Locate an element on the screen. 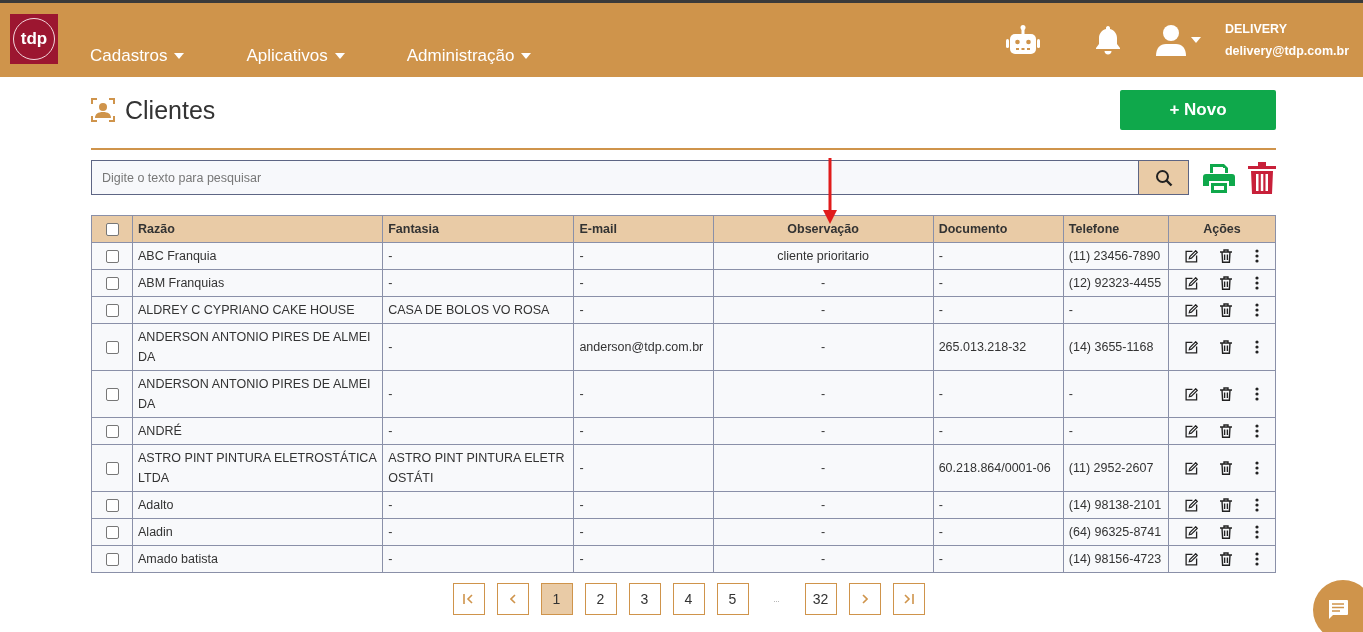 The image size is (1363, 632). annotation-arrow is located at coordinates (830, 191).